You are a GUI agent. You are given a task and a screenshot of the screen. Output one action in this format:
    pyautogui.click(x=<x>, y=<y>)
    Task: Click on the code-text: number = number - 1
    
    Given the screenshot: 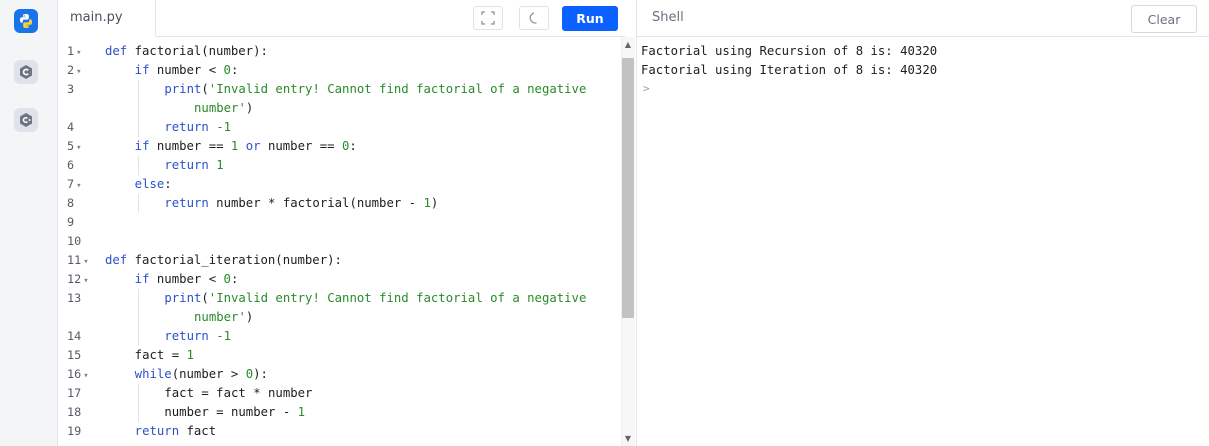 What is the action you would take?
    pyautogui.click(x=235, y=412)
    